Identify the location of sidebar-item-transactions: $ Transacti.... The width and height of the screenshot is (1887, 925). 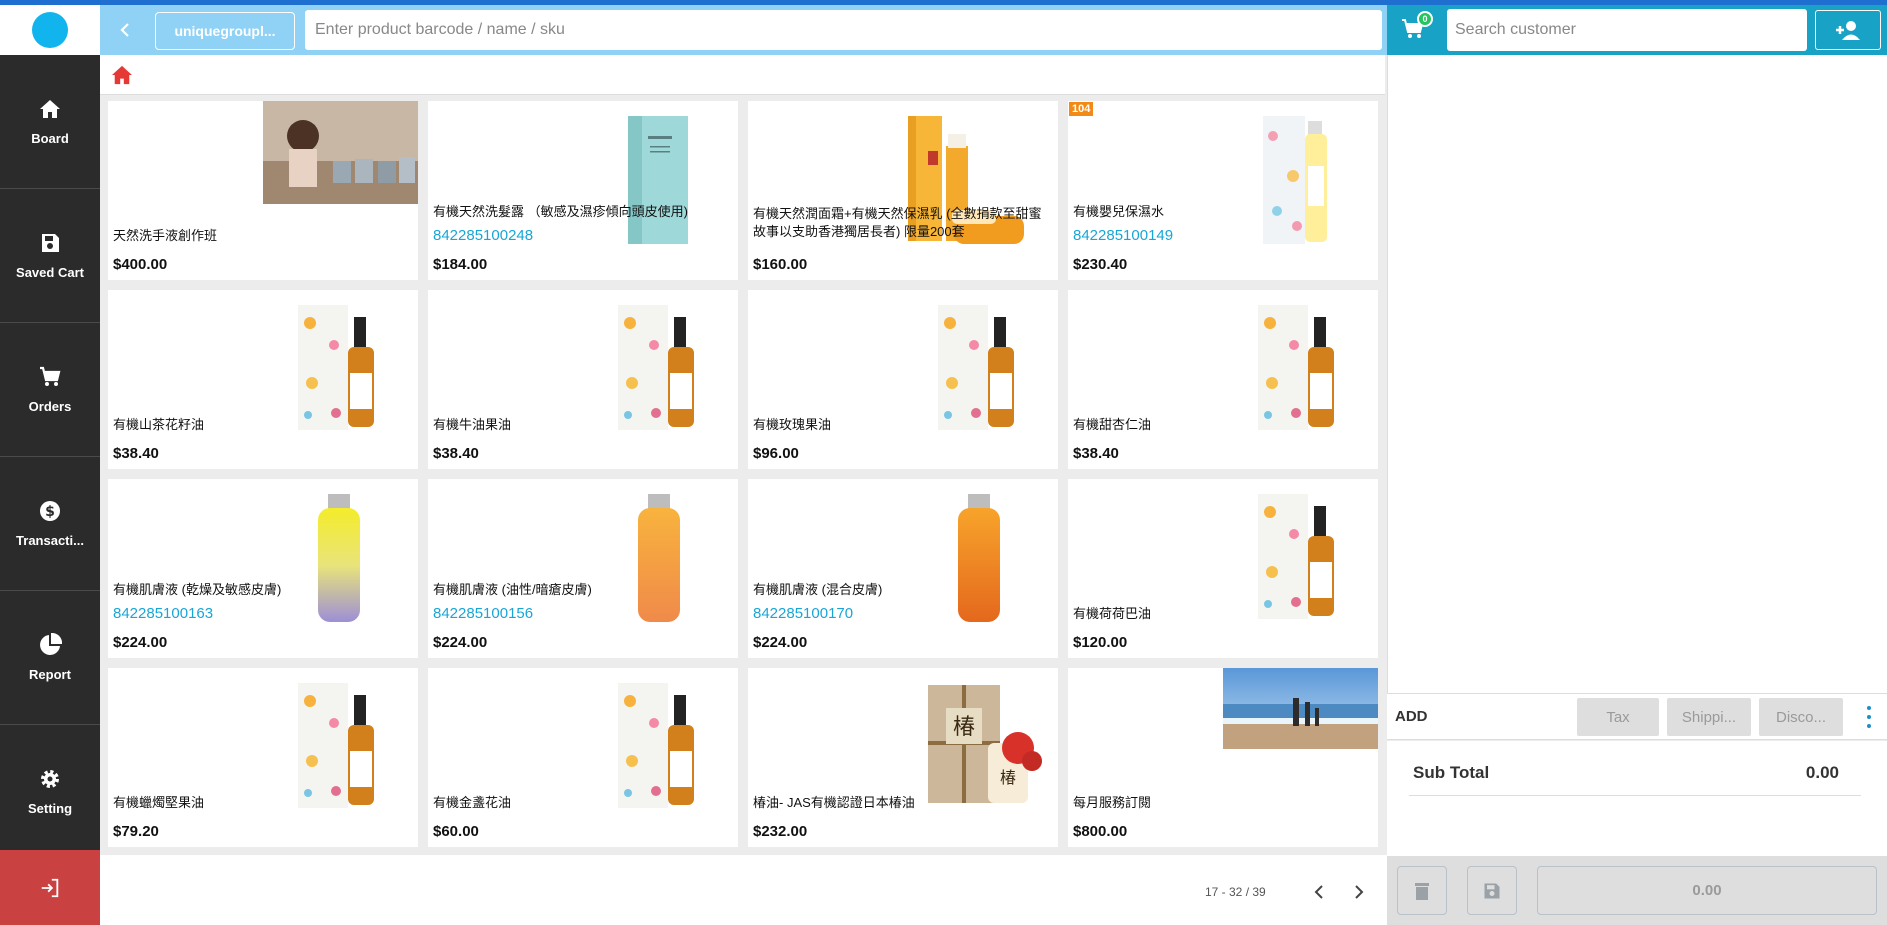
(50, 524).